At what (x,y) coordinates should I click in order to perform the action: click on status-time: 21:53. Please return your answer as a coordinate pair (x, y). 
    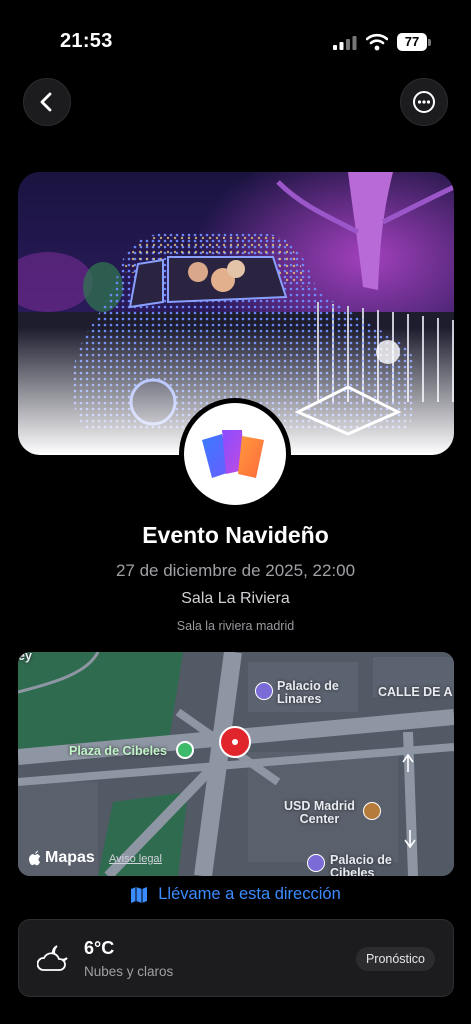
    Looking at the image, I should click on (86, 41).